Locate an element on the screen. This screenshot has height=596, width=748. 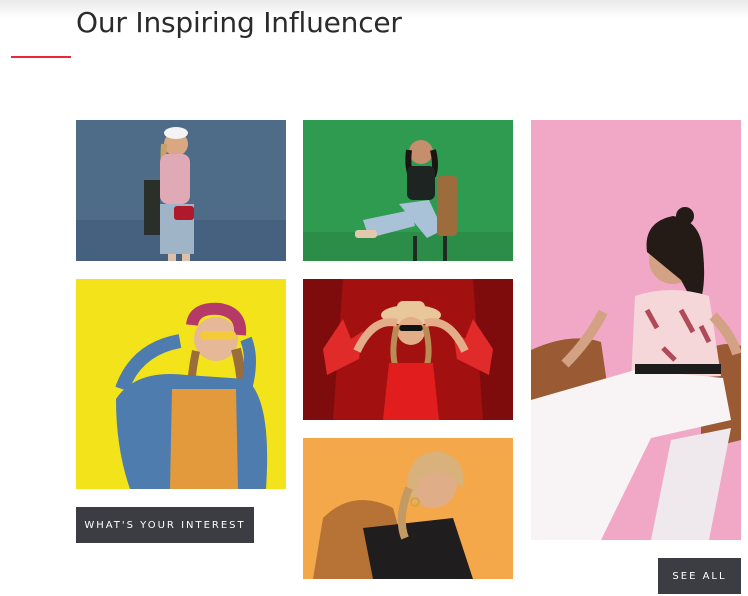
influencer-photo-yellow is located at coordinates (181, 384).